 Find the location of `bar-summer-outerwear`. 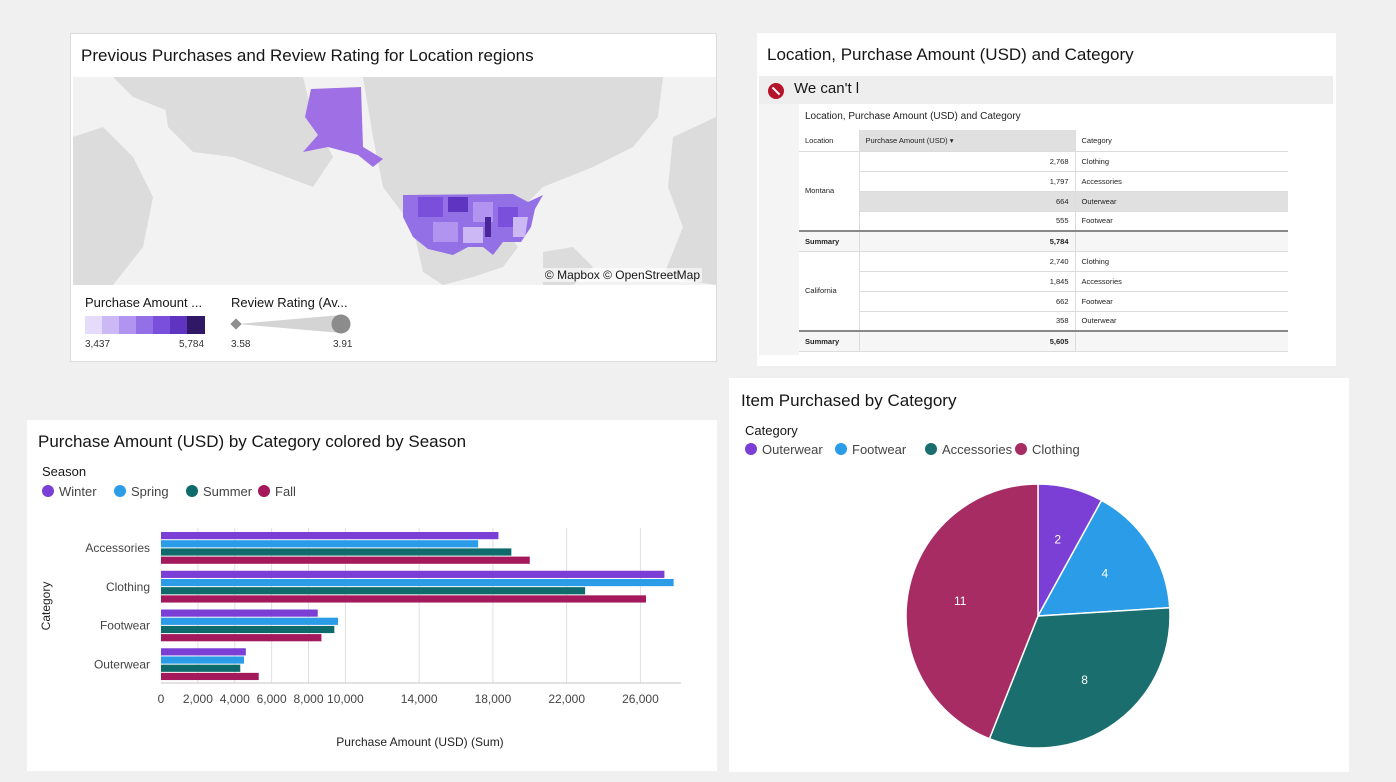

bar-summer-outerwear is located at coordinates (201, 668).